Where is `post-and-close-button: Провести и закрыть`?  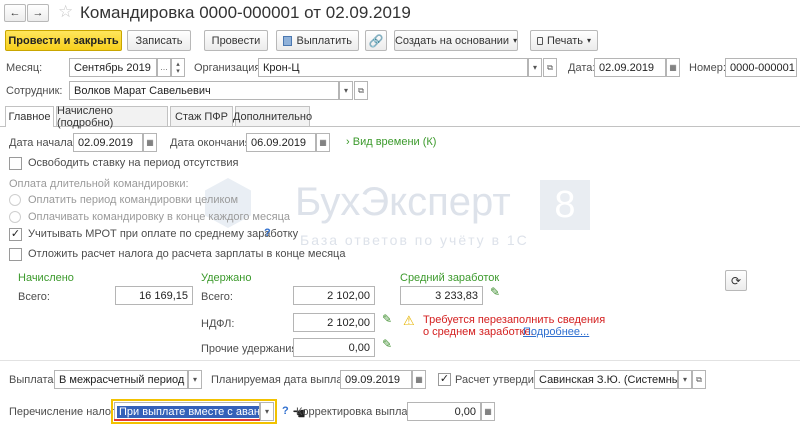
post-and-close-button: Провести и закрыть is located at coordinates (63, 40).